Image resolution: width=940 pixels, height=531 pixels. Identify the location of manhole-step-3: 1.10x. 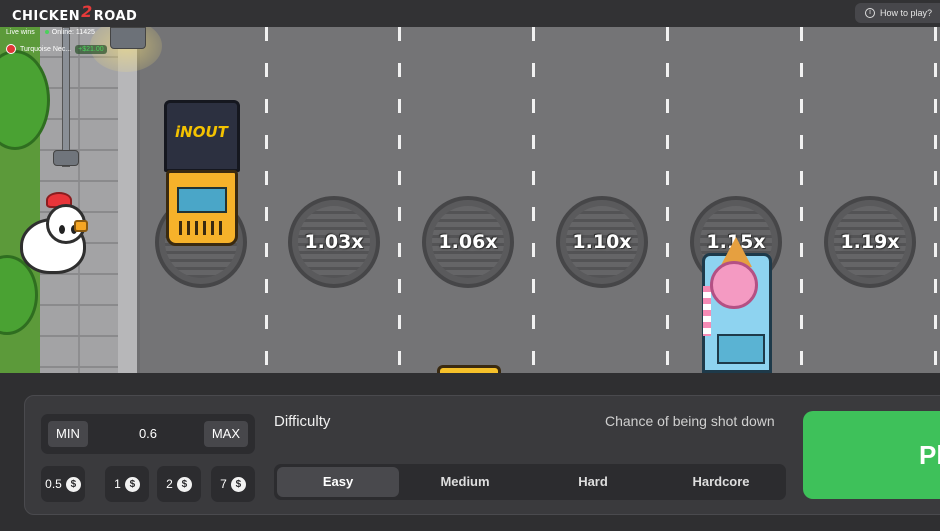
(602, 242).